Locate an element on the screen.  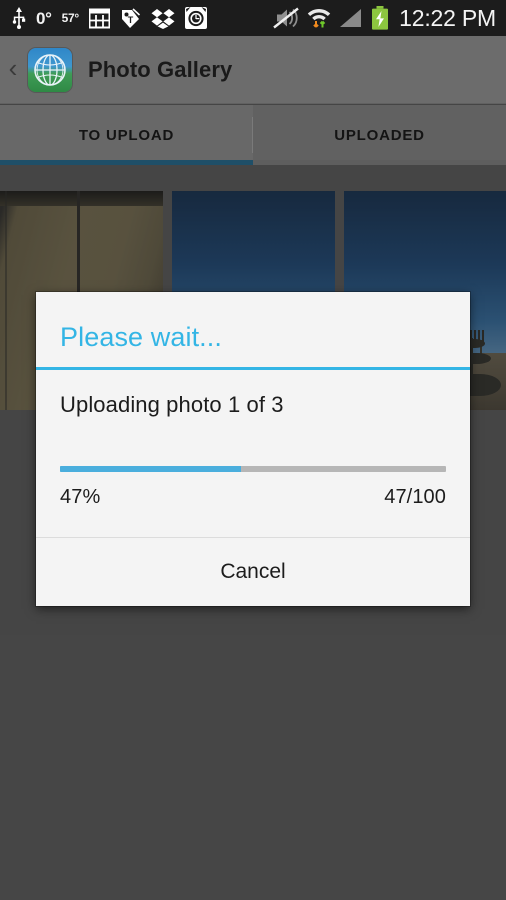
battery-charging-icon is located at coordinates (380, 18).